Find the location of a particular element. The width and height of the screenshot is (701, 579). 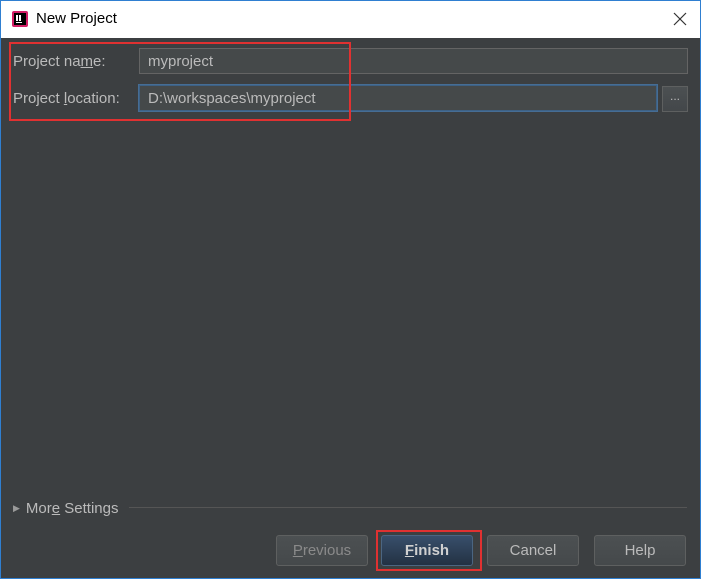

close-button is located at coordinates (680, 19).